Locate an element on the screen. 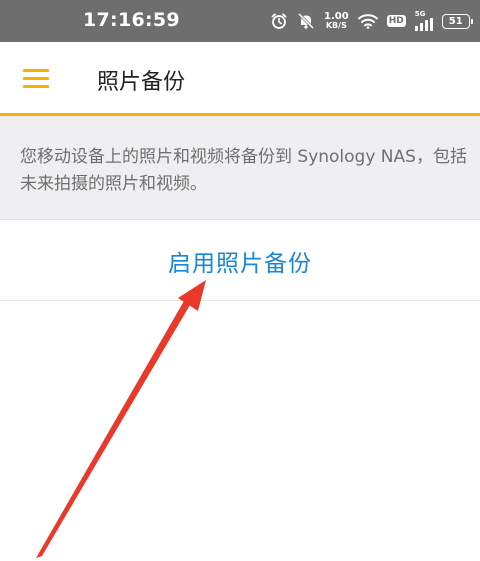 The width and height of the screenshot is (480, 561). status-time: 17:16:59 is located at coordinates (131, 20).